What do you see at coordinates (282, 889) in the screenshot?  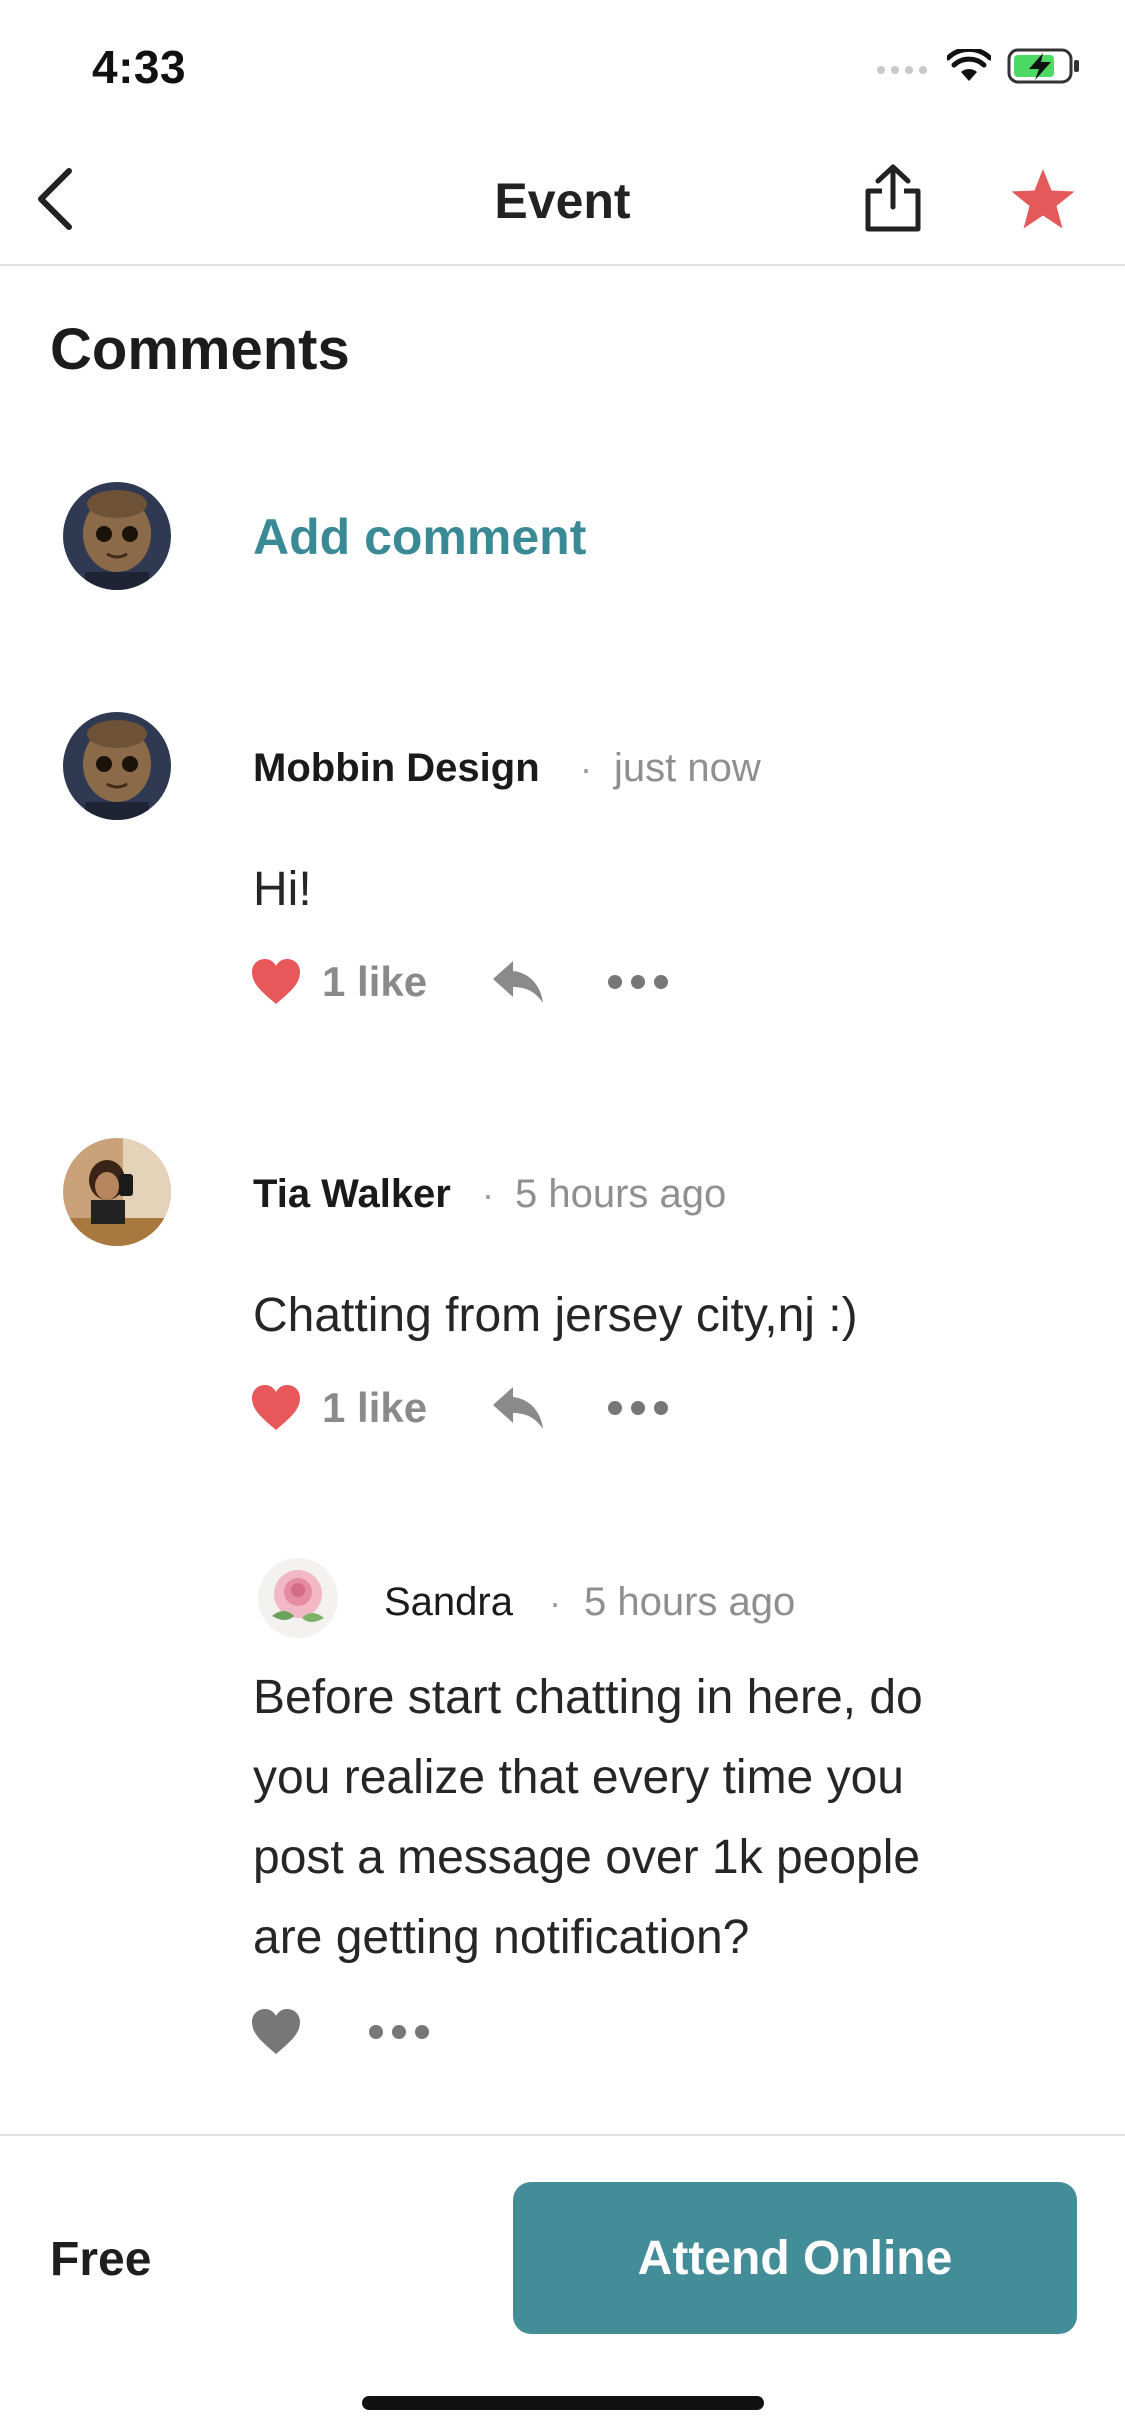 I see `comment-text: Hi!` at bounding box center [282, 889].